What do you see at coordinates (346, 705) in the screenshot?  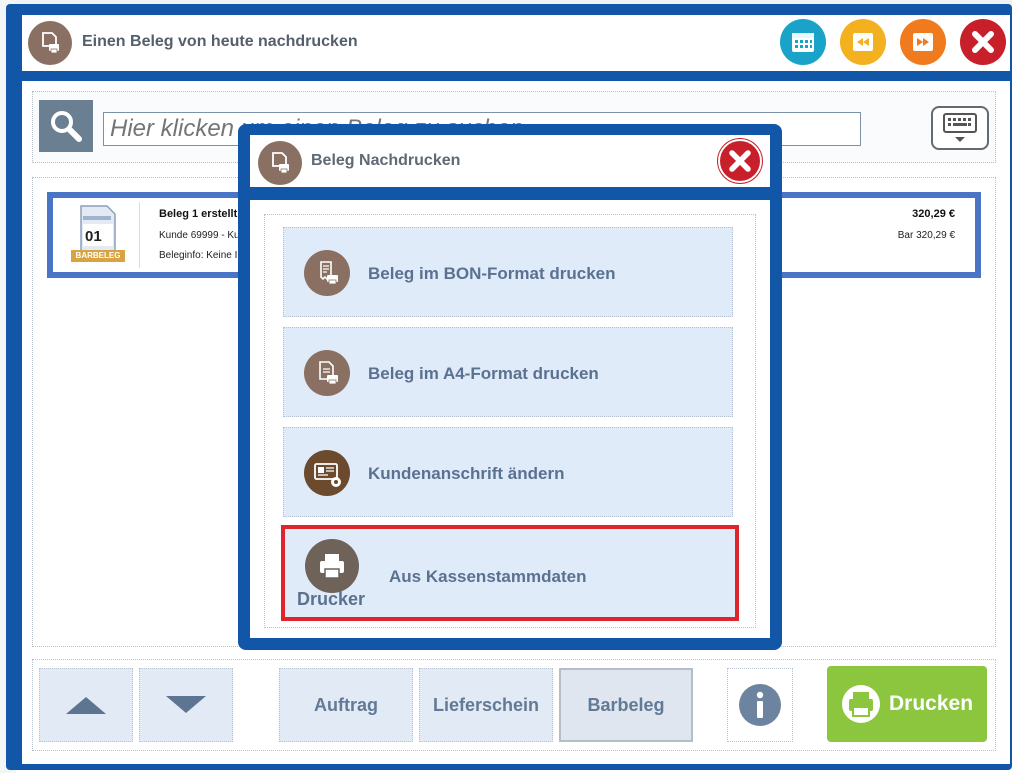 I see `auftrag-button: Auftrag` at bounding box center [346, 705].